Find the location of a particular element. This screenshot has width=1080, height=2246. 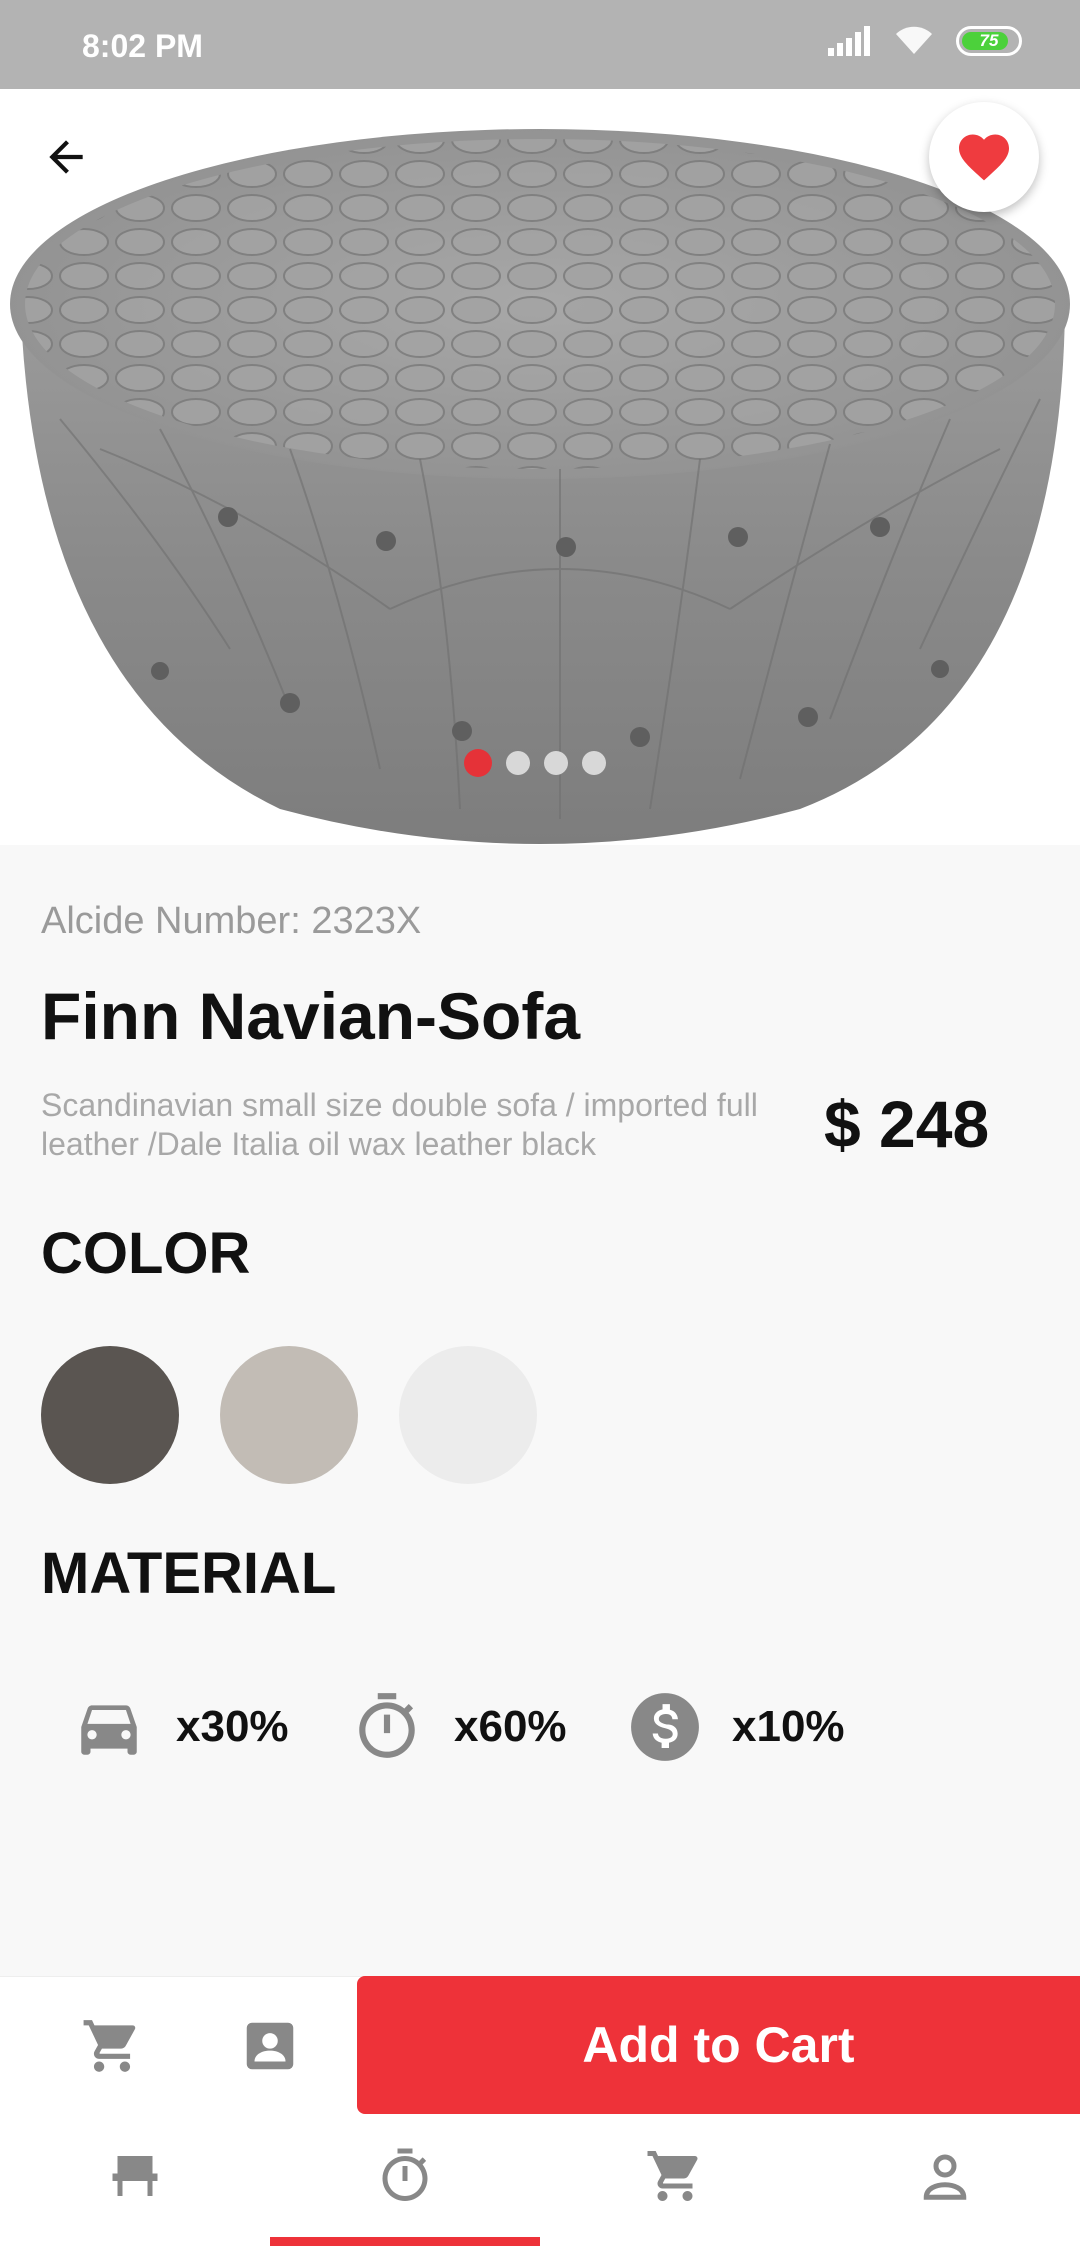

material-item: x60% is located at coordinates (489, 1727).